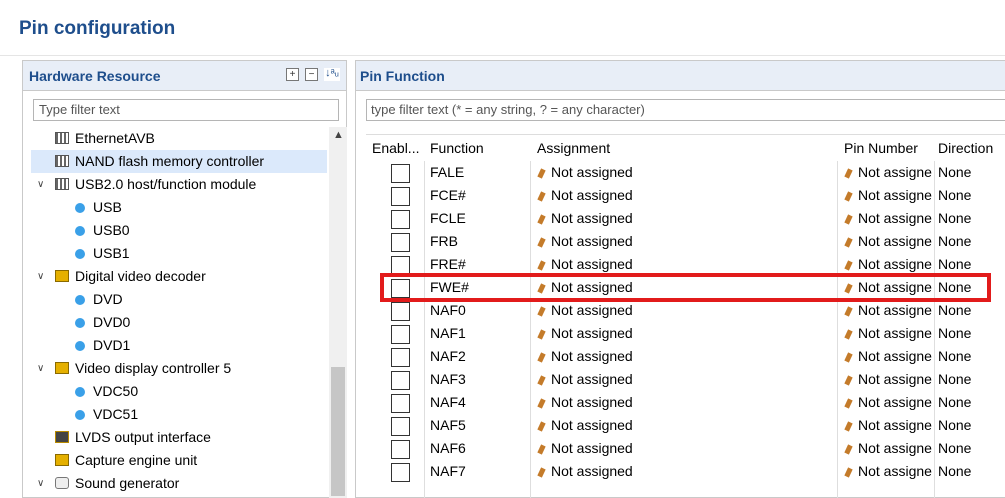 The height and width of the screenshot is (498, 1005). I want to click on scrollbar-thumb, so click(338, 431).